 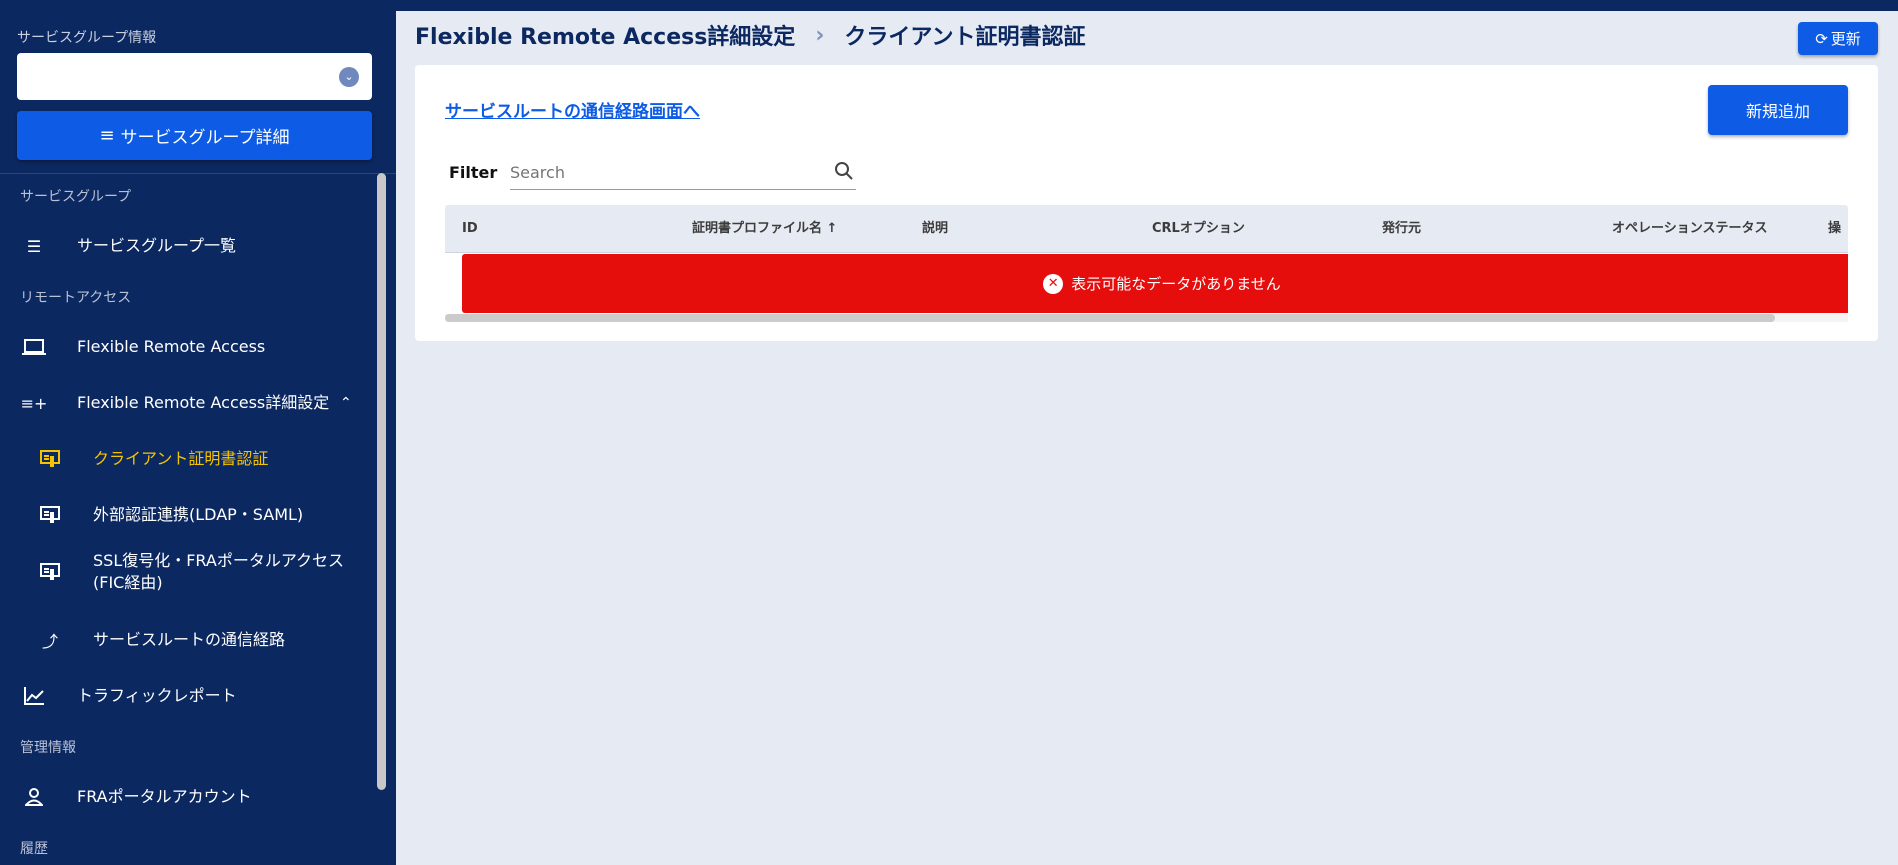 I want to click on item-label: 外部認証連携(LDAP・SAML), so click(x=198, y=514).